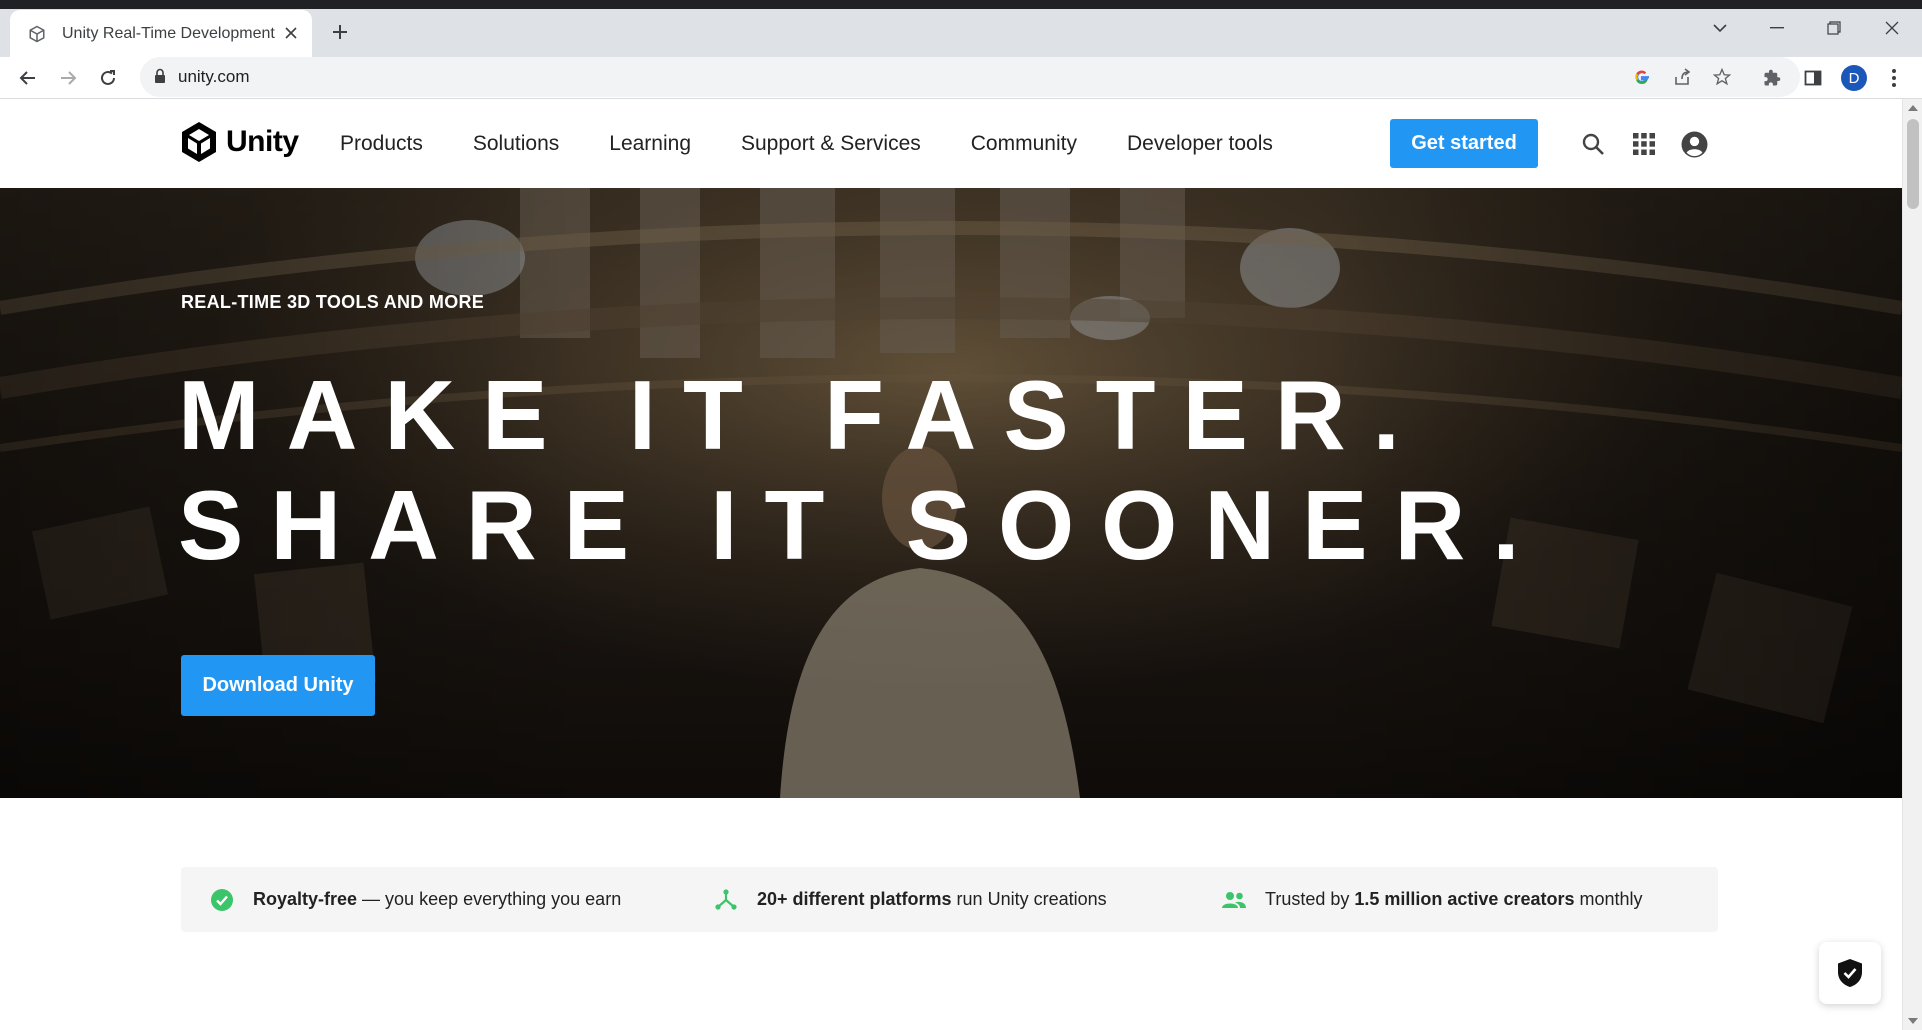 This screenshot has height=1030, width=1922. Describe the element at coordinates (516, 144) in the screenshot. I see `nav-solutions: Solutions` at that location.